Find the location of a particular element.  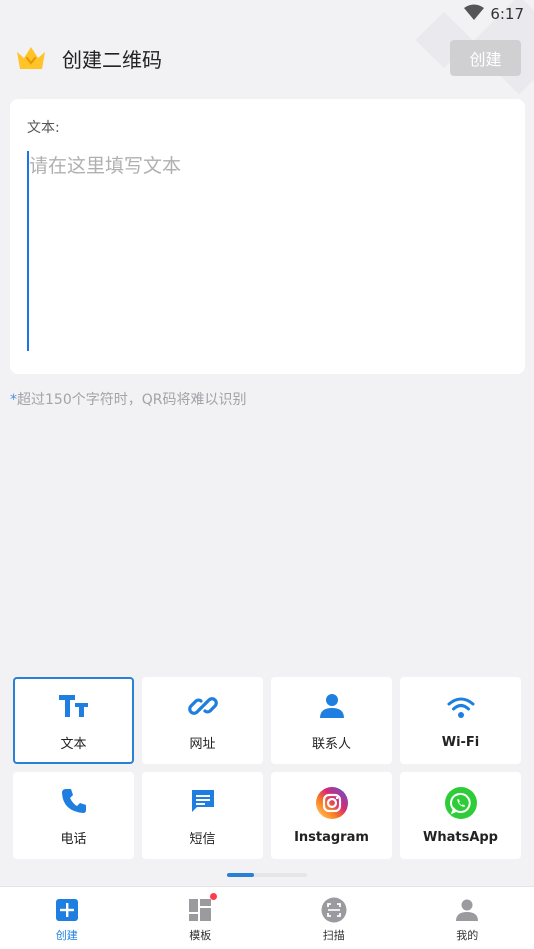

wifi-status-icon is located at coordinates (474, 14).